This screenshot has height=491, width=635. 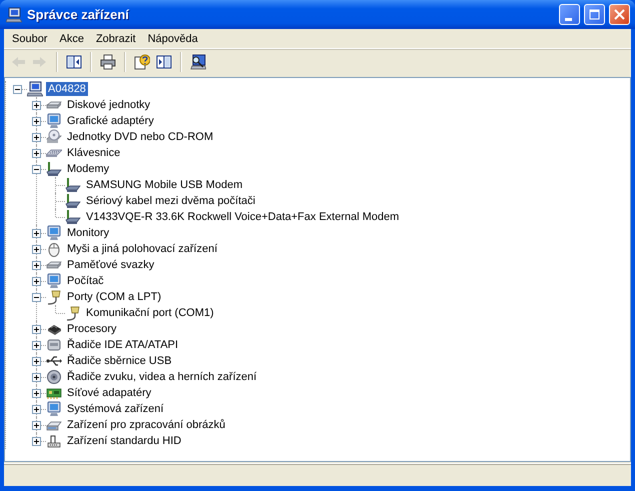 I want to click on tree-item: V1433VQE-R 33.6K Rockwell Voice+Data+Fax External Modem, so click(x=243, y=217).